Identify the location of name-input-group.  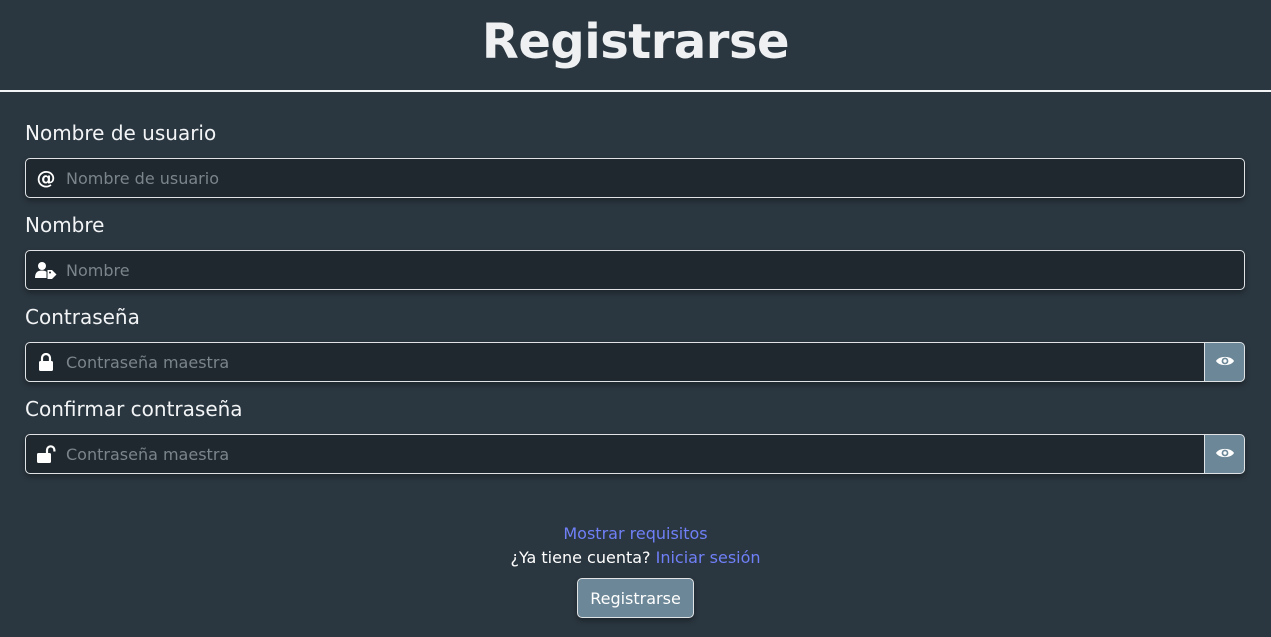
(635, 270).